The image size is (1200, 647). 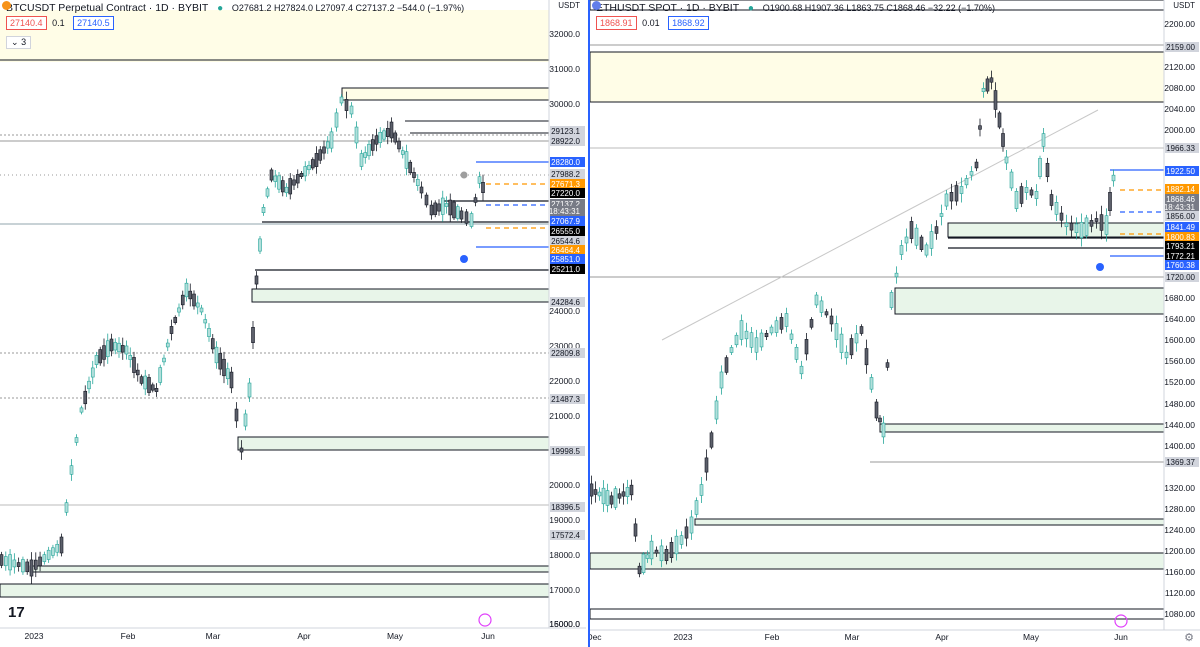 I want to click on price-label: 26464.4, so click(x=565, y=250).